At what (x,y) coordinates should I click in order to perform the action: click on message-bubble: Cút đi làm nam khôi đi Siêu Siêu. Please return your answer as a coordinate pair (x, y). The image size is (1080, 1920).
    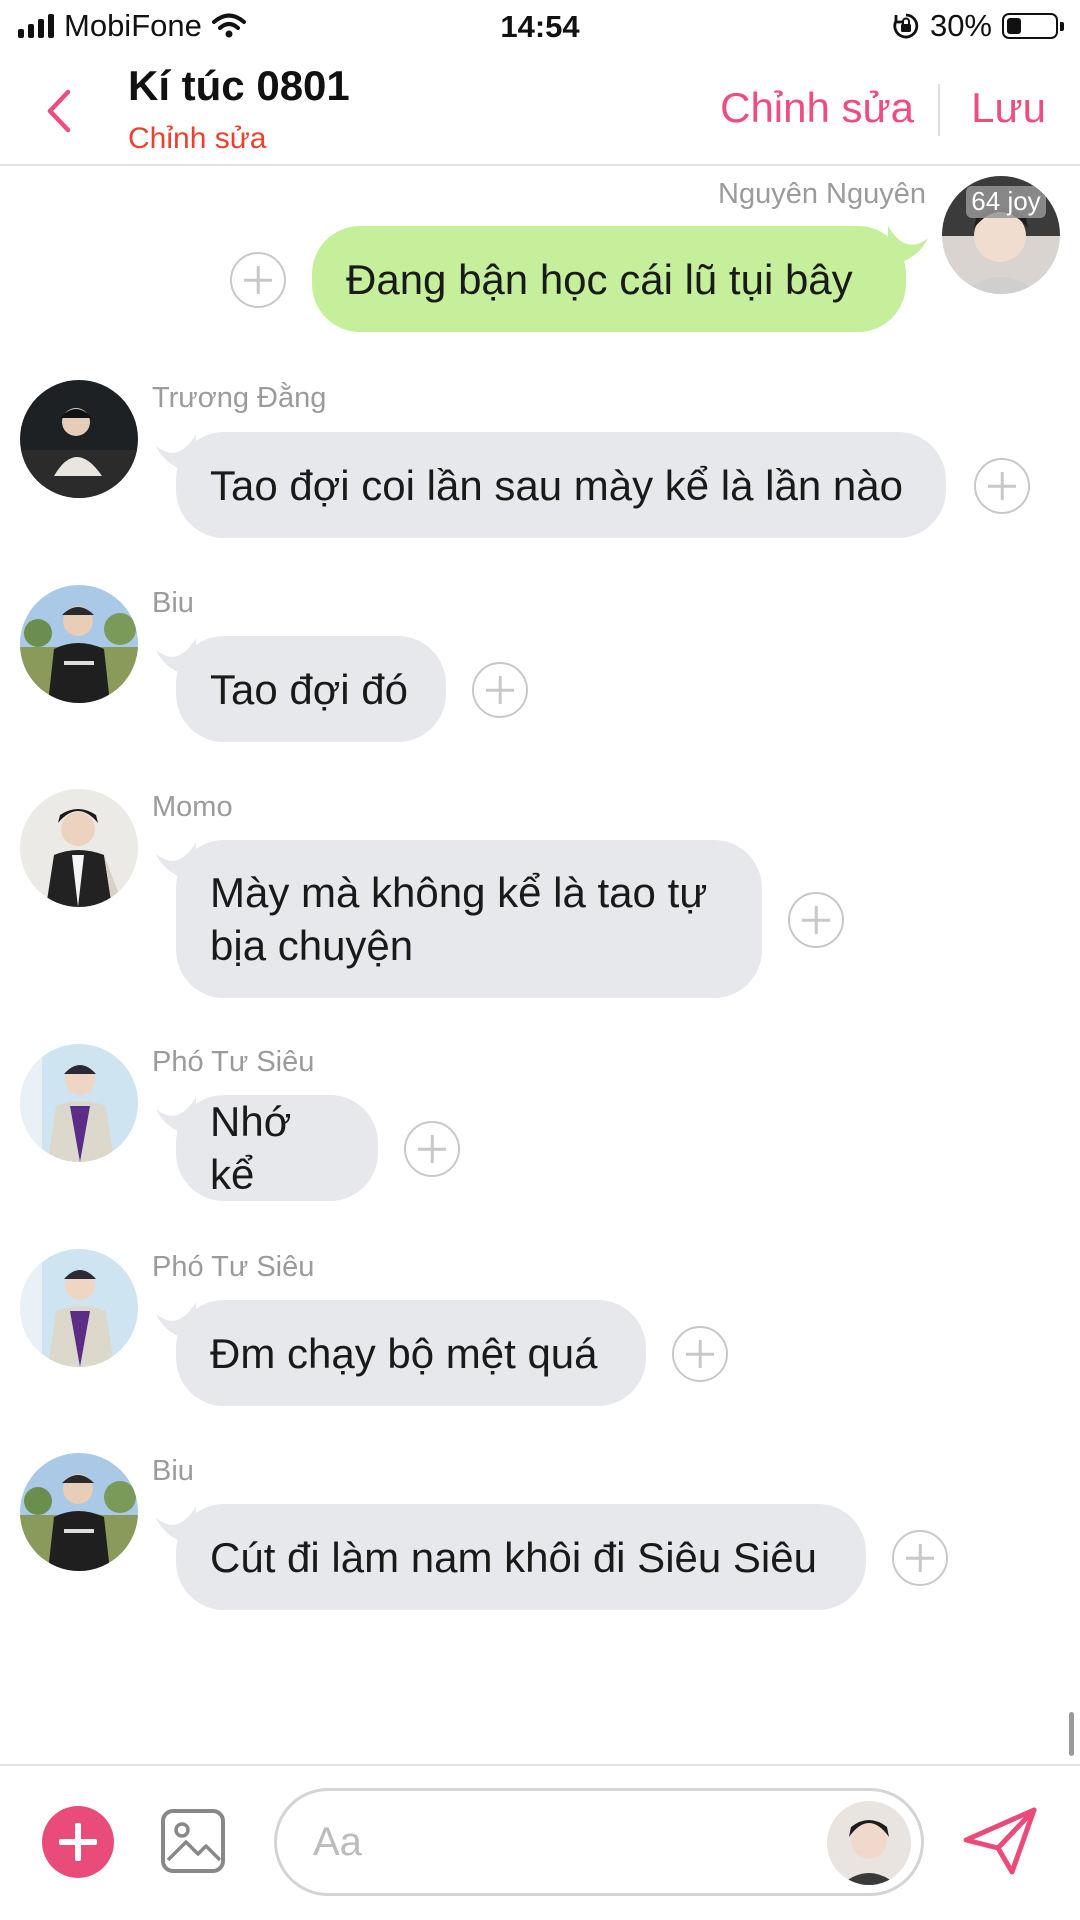
    Looking at the image, I should click on (521, 1557).